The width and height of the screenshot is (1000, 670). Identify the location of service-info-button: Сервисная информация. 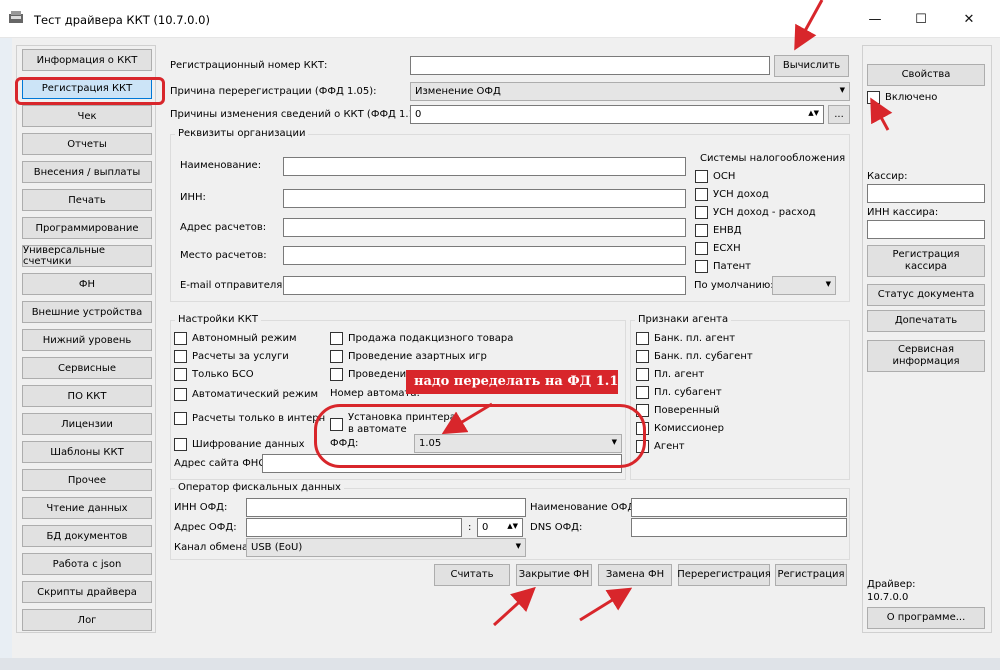
(926, 356).